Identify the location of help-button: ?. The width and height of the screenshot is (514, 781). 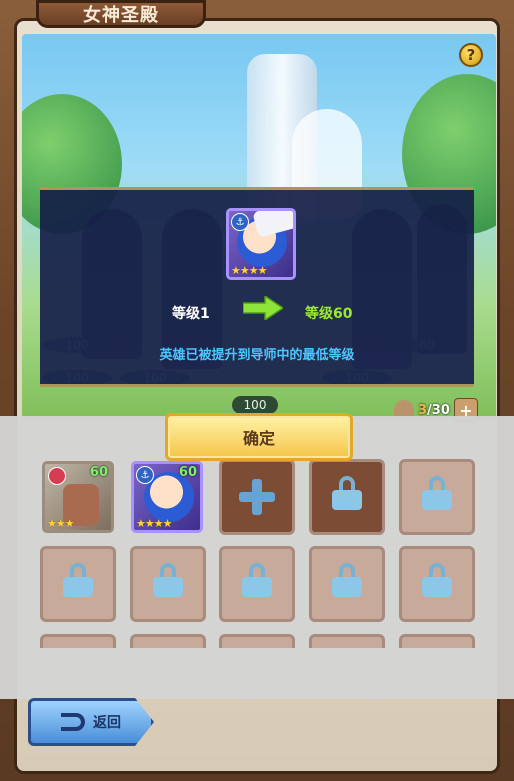
(471, 55).